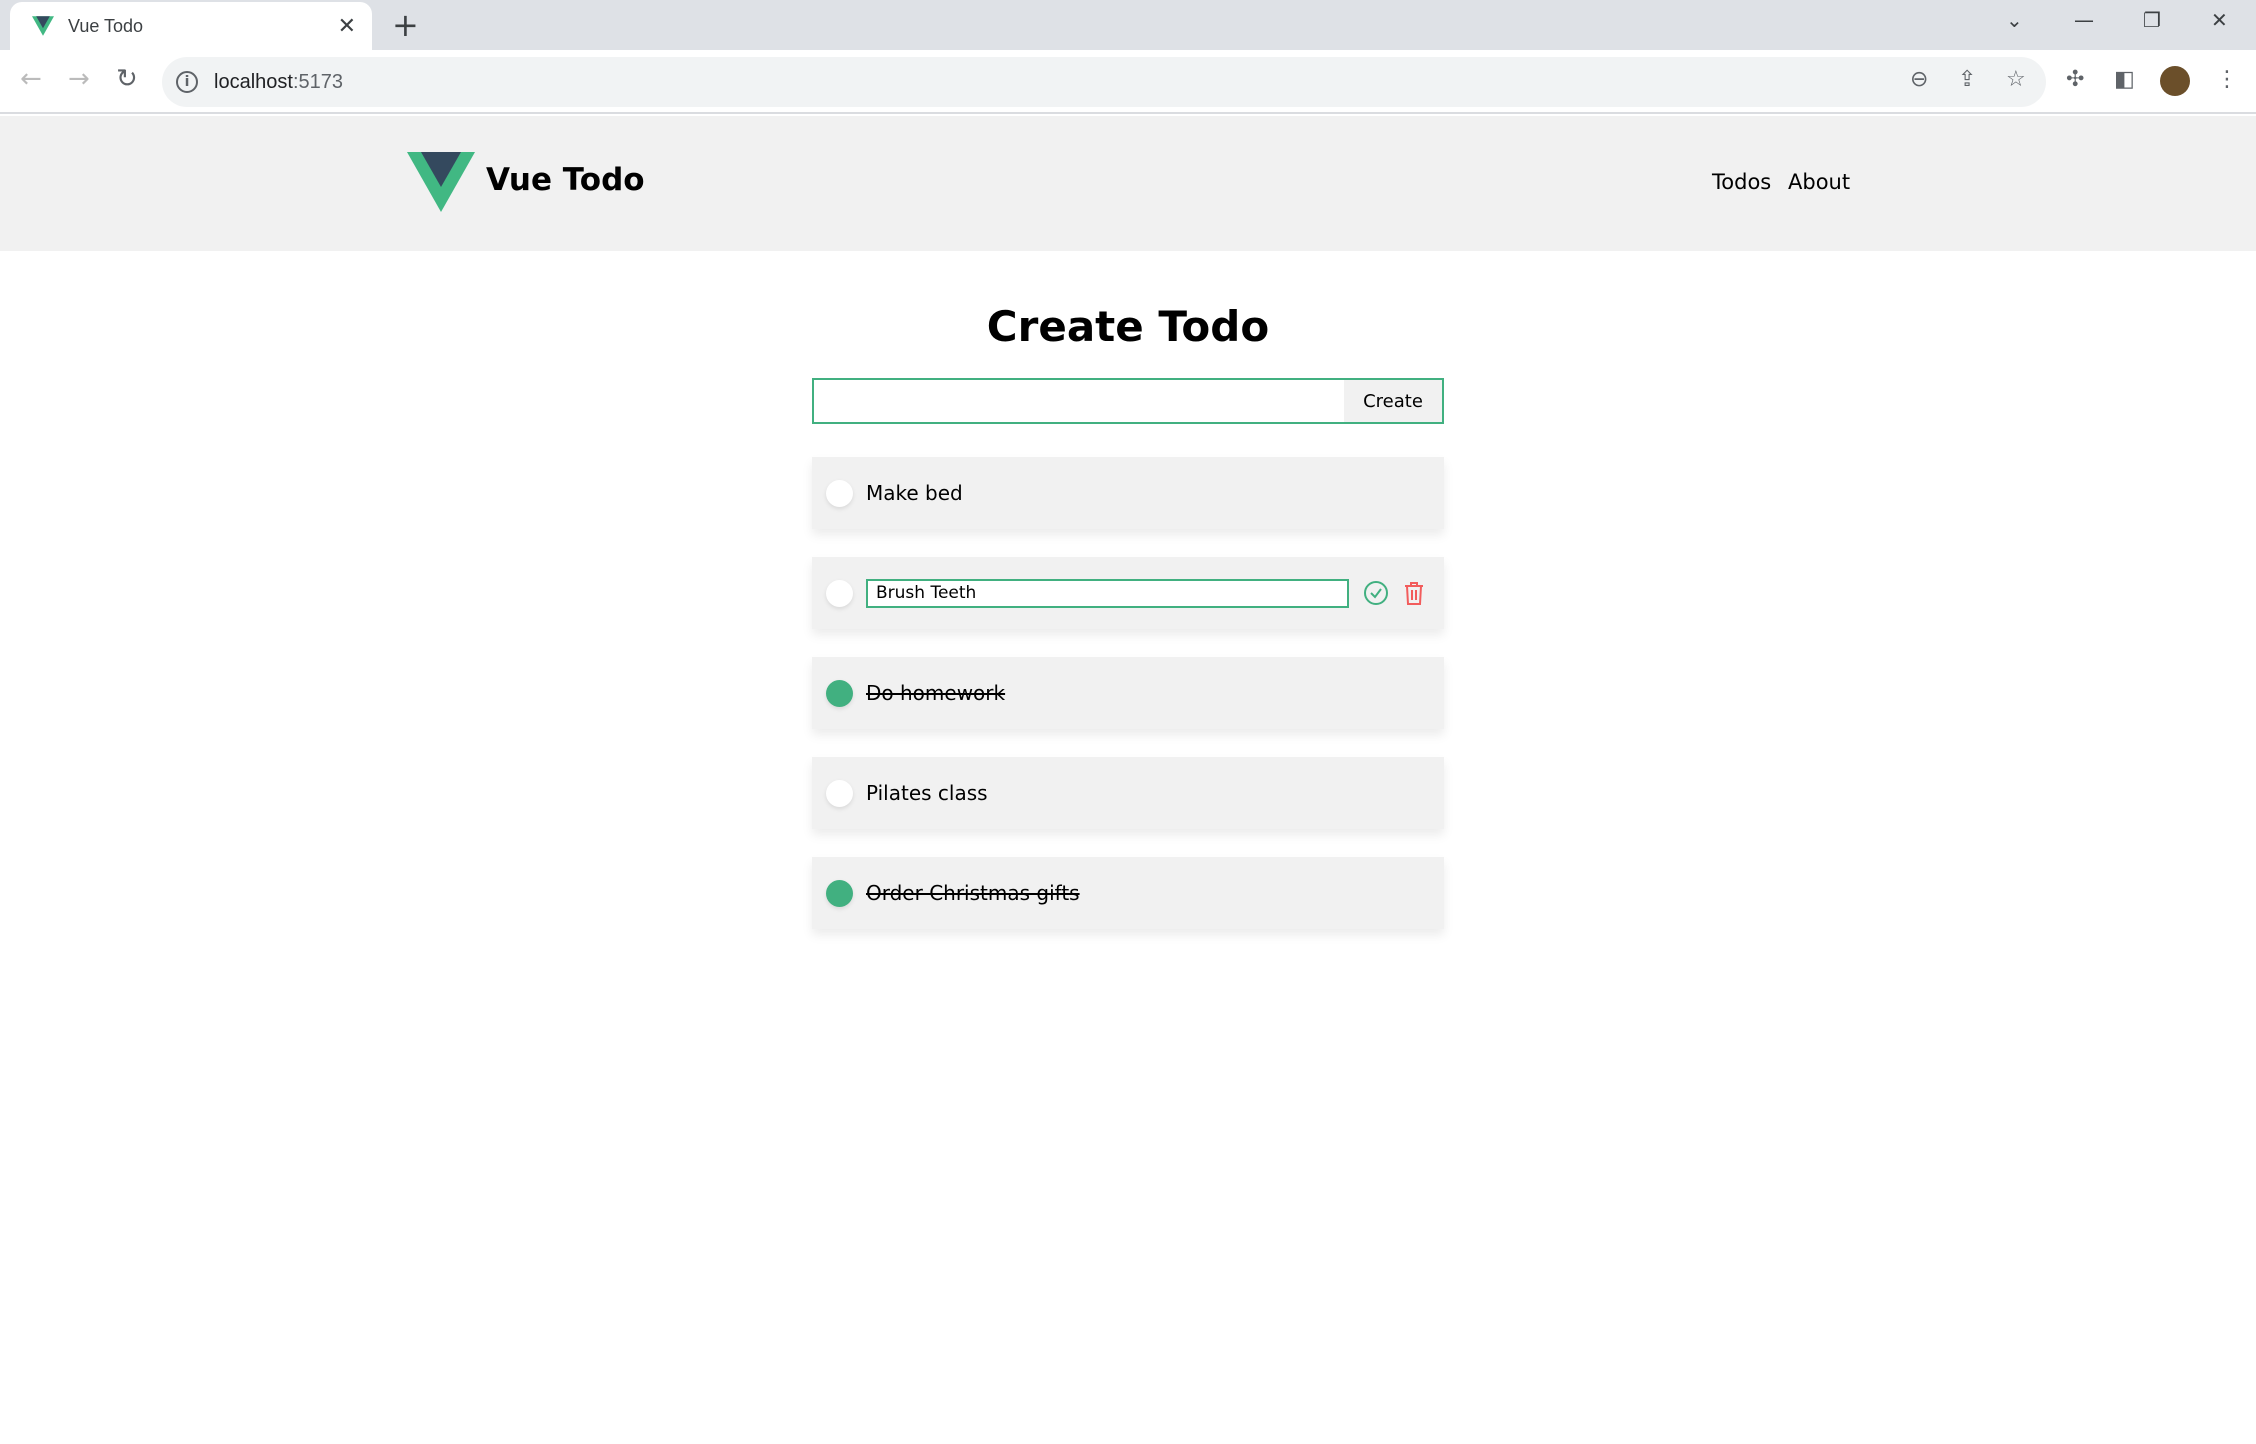 This screenshot has width=2256, height=1444. I want to click on menu-icon: ⋮, so click(2227, 79).